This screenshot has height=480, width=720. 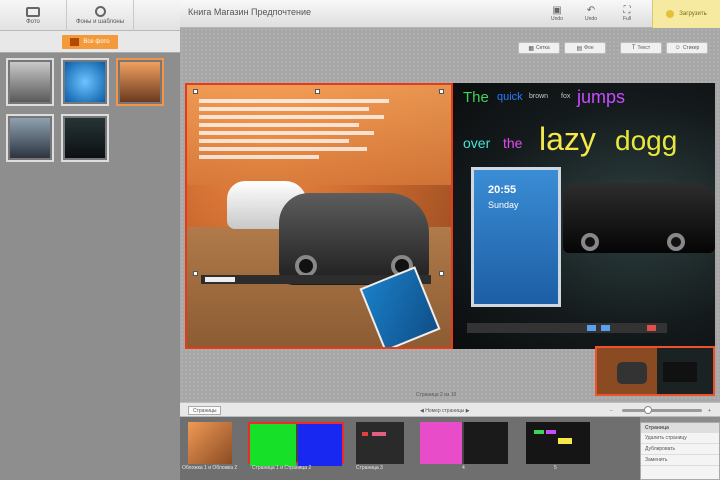 I want to click on spread-selected, so click(x=296, y=444).